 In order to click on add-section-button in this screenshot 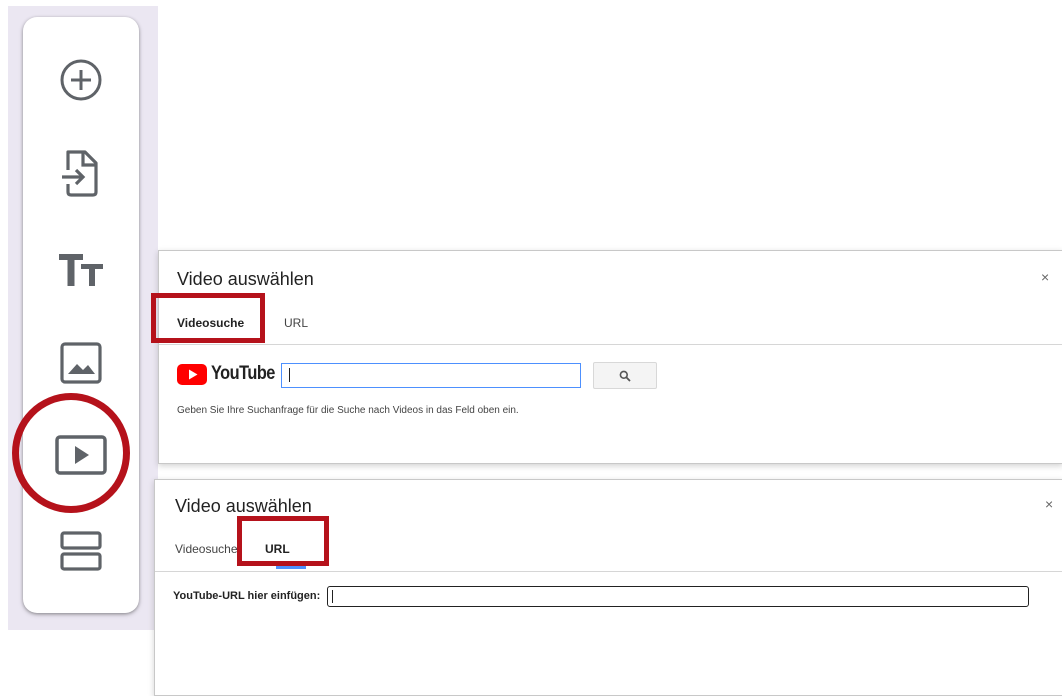, I will do `click(81, 551)`.